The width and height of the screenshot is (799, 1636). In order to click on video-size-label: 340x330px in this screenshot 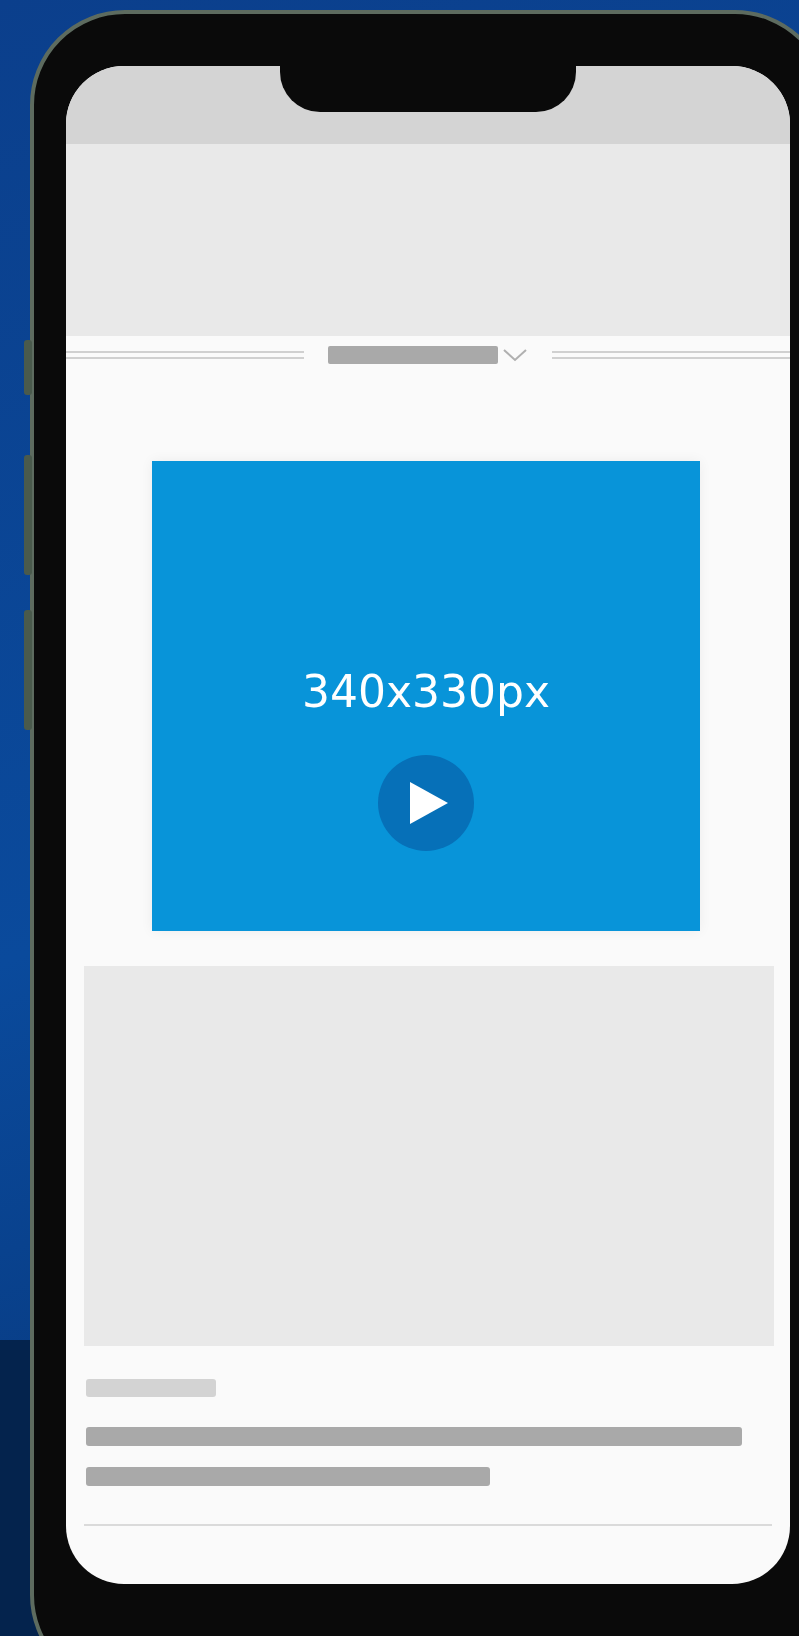, I will do `click(426, 691)`.